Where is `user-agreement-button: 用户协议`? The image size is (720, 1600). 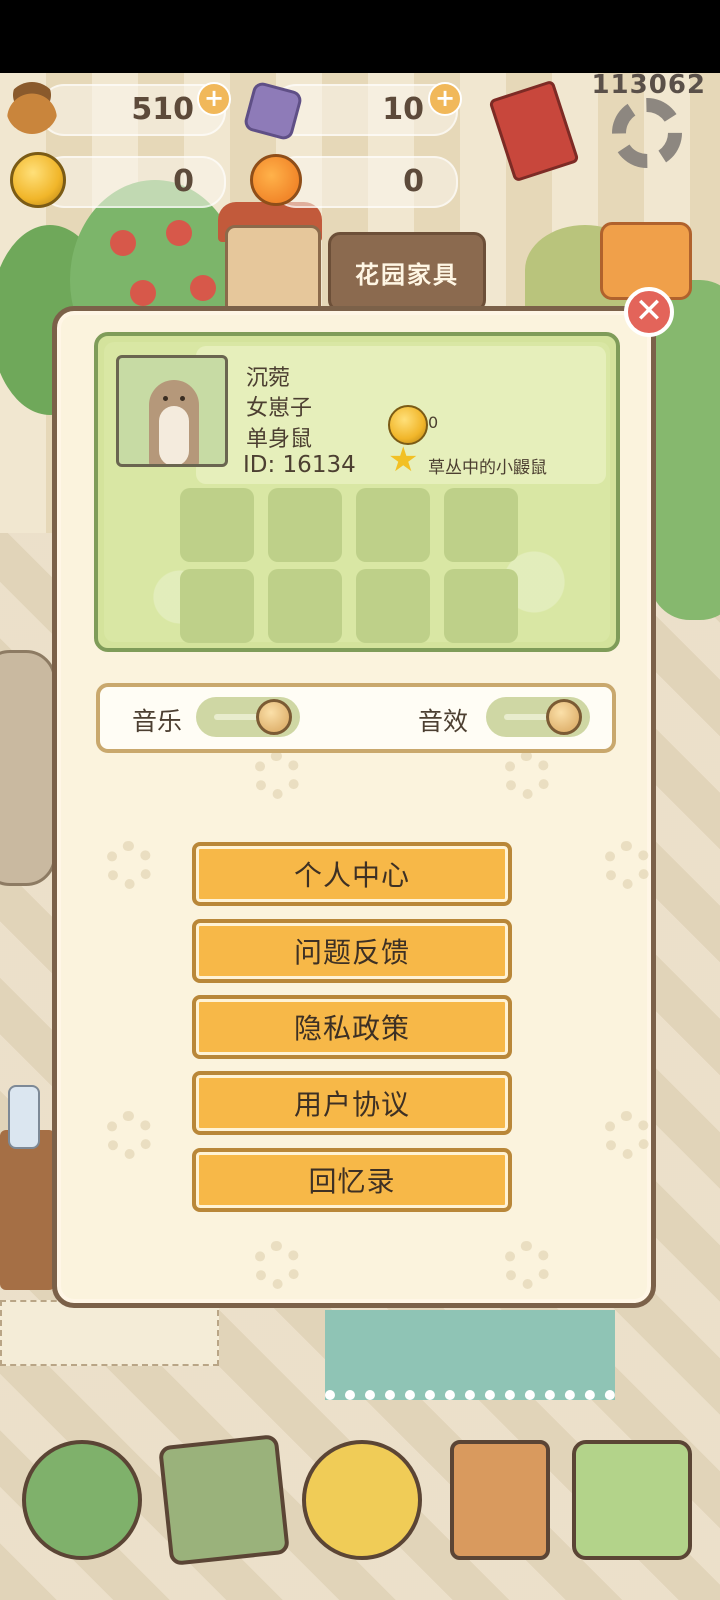
user-agreement-button: 用户协议 is located at coordinates (352, 1103).